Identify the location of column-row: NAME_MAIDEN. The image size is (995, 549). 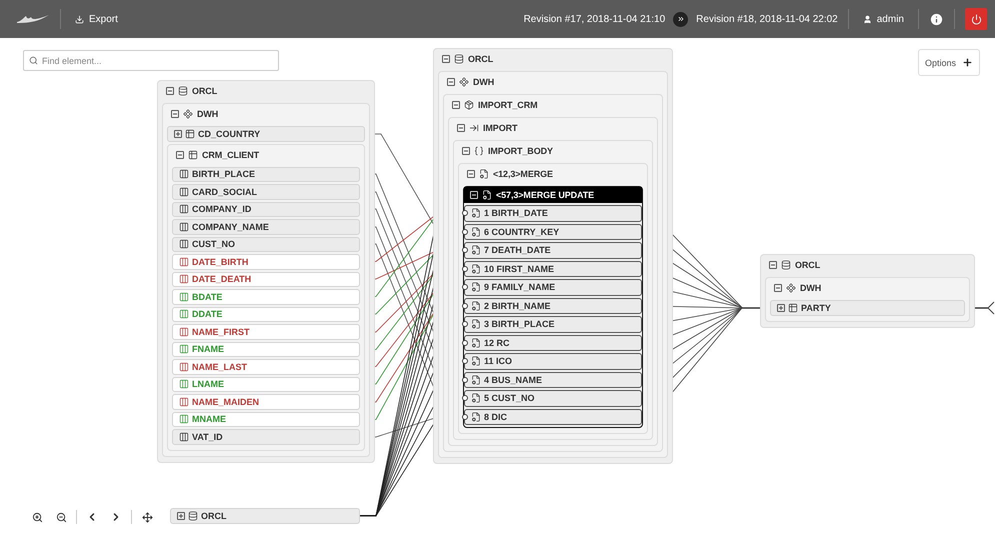
(266, 402).